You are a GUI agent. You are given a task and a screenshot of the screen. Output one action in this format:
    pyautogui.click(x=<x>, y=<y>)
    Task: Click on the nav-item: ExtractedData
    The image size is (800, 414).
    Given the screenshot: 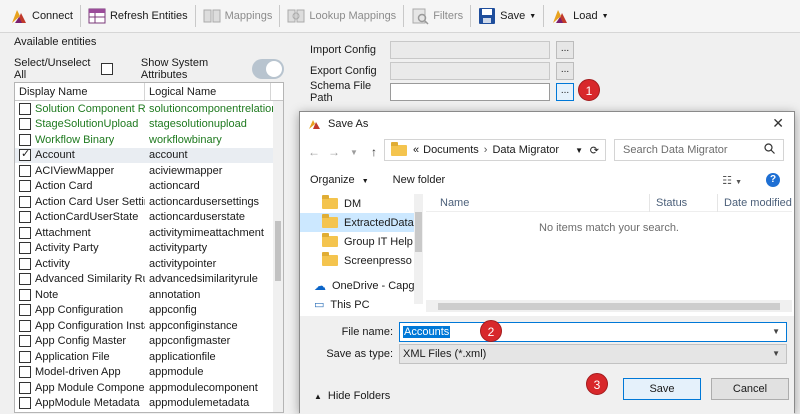 What is the action you would take?
    pyautogui.click(x=361, y=222)
    